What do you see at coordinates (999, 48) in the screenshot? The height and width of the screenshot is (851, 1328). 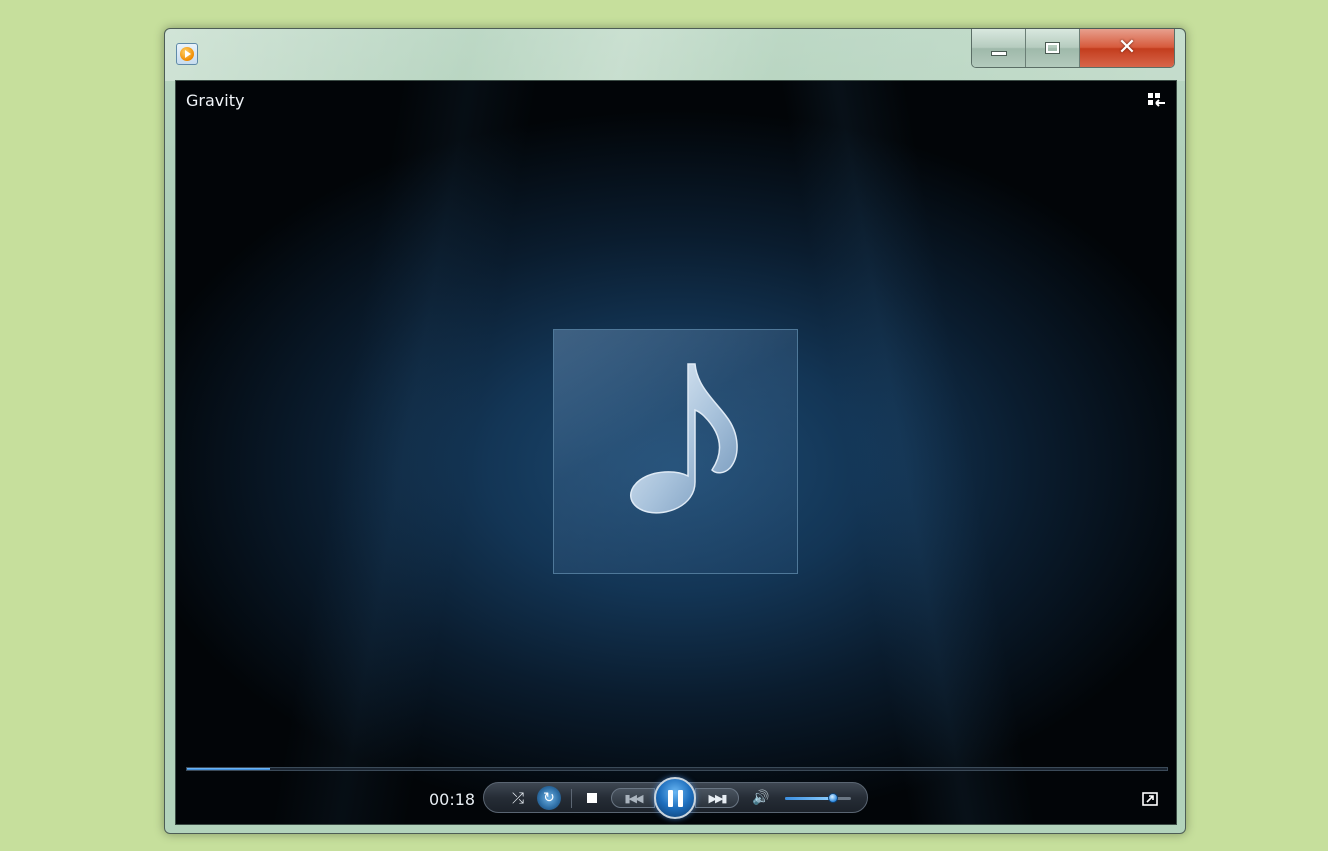 I see `minimize-button` at bounding box center [999, 48].